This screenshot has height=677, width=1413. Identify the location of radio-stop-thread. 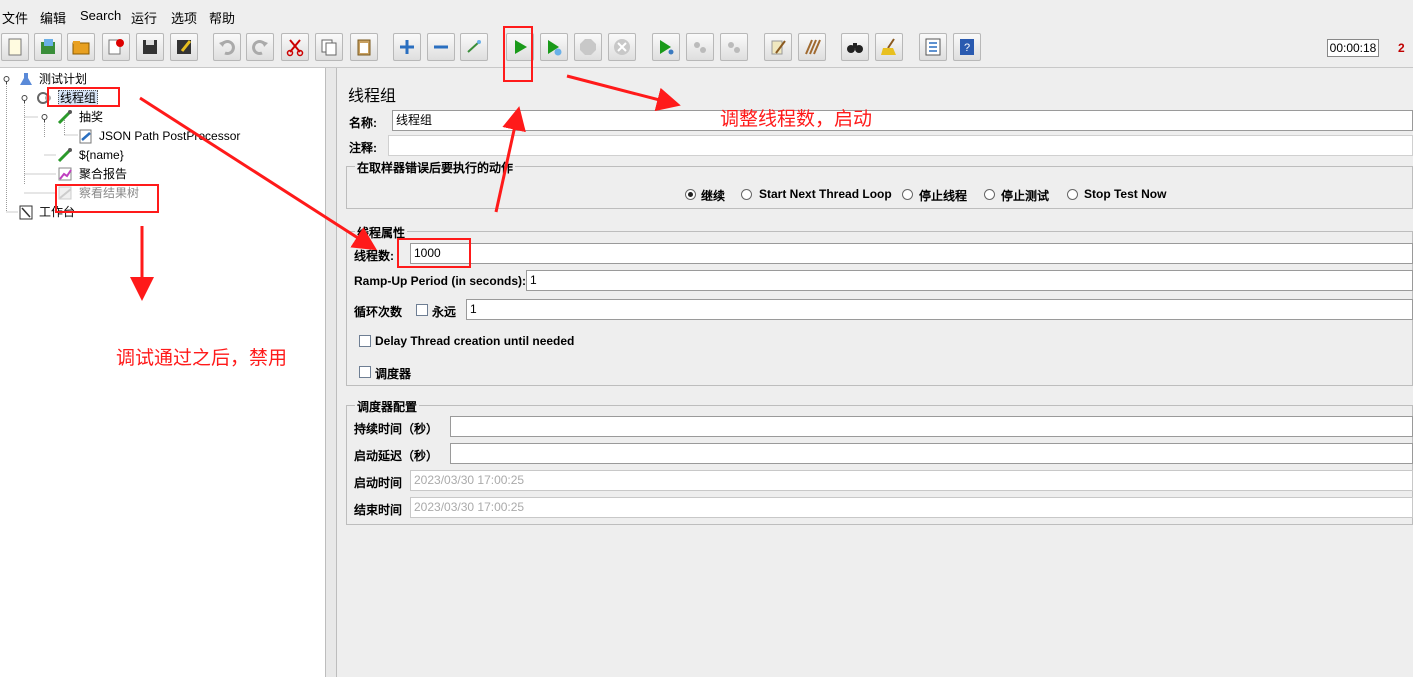
(907, 194).